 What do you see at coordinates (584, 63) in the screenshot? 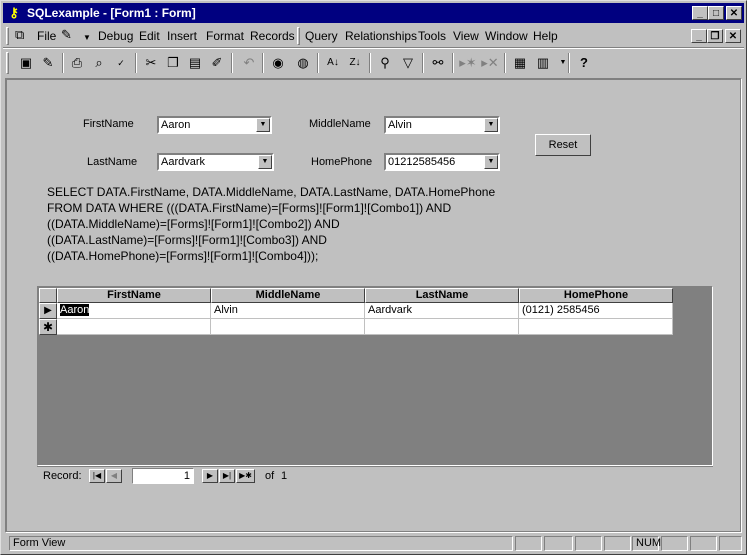
I see `help-icon: ?` at bounding box center [584, 63].